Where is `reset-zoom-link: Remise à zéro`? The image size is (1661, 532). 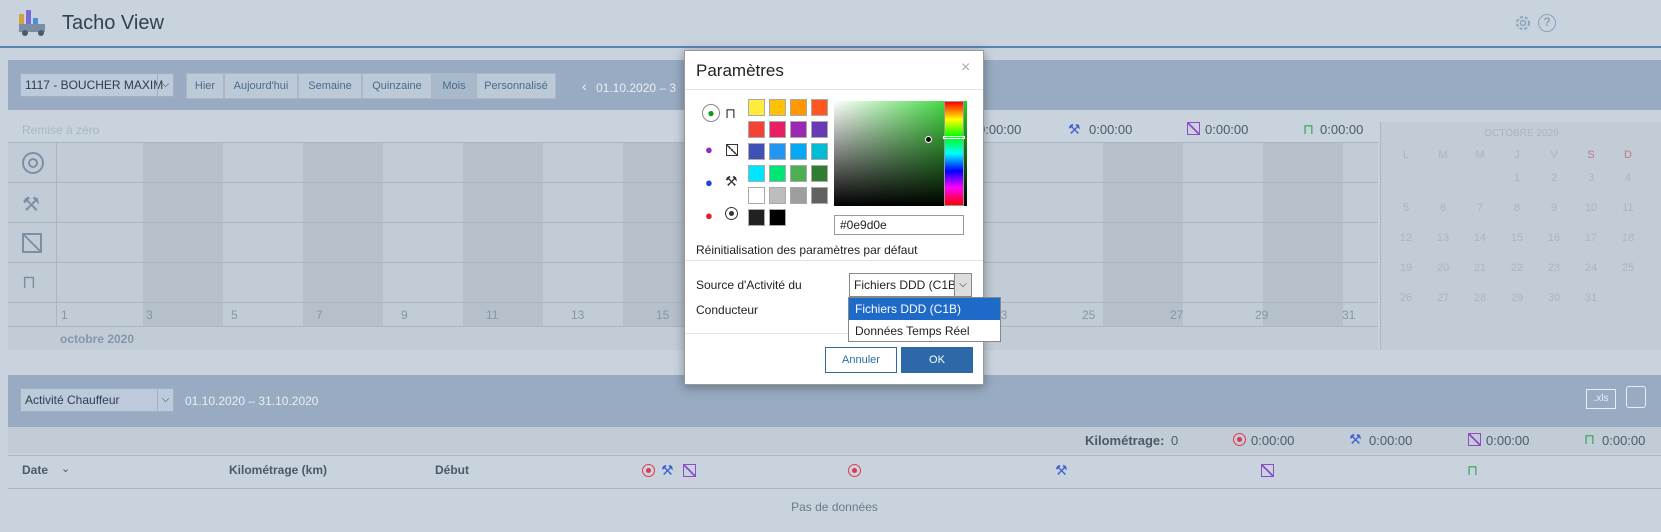
reset-zoom-link: Remise à zéro is located at coordinates (60, 130).